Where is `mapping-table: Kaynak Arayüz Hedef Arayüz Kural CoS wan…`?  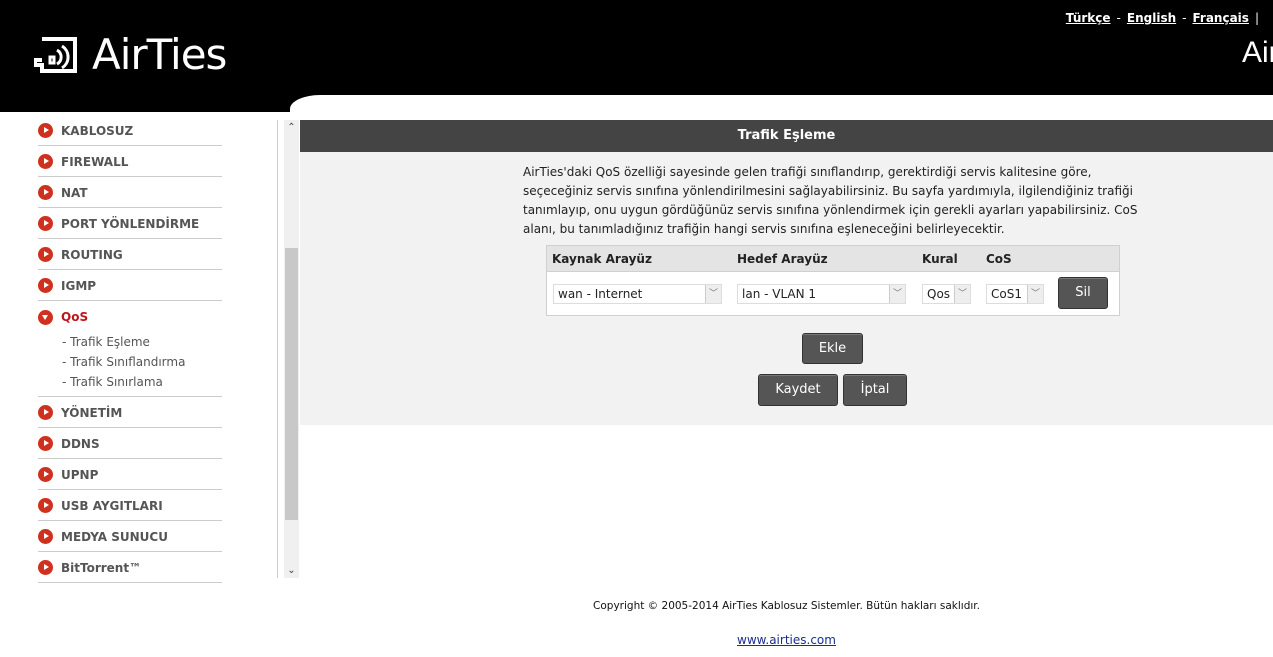 mapping-table: Kaynak Arayüz Hedef Arayüz Kural CoS wan… is located at coordinates (833, 280).